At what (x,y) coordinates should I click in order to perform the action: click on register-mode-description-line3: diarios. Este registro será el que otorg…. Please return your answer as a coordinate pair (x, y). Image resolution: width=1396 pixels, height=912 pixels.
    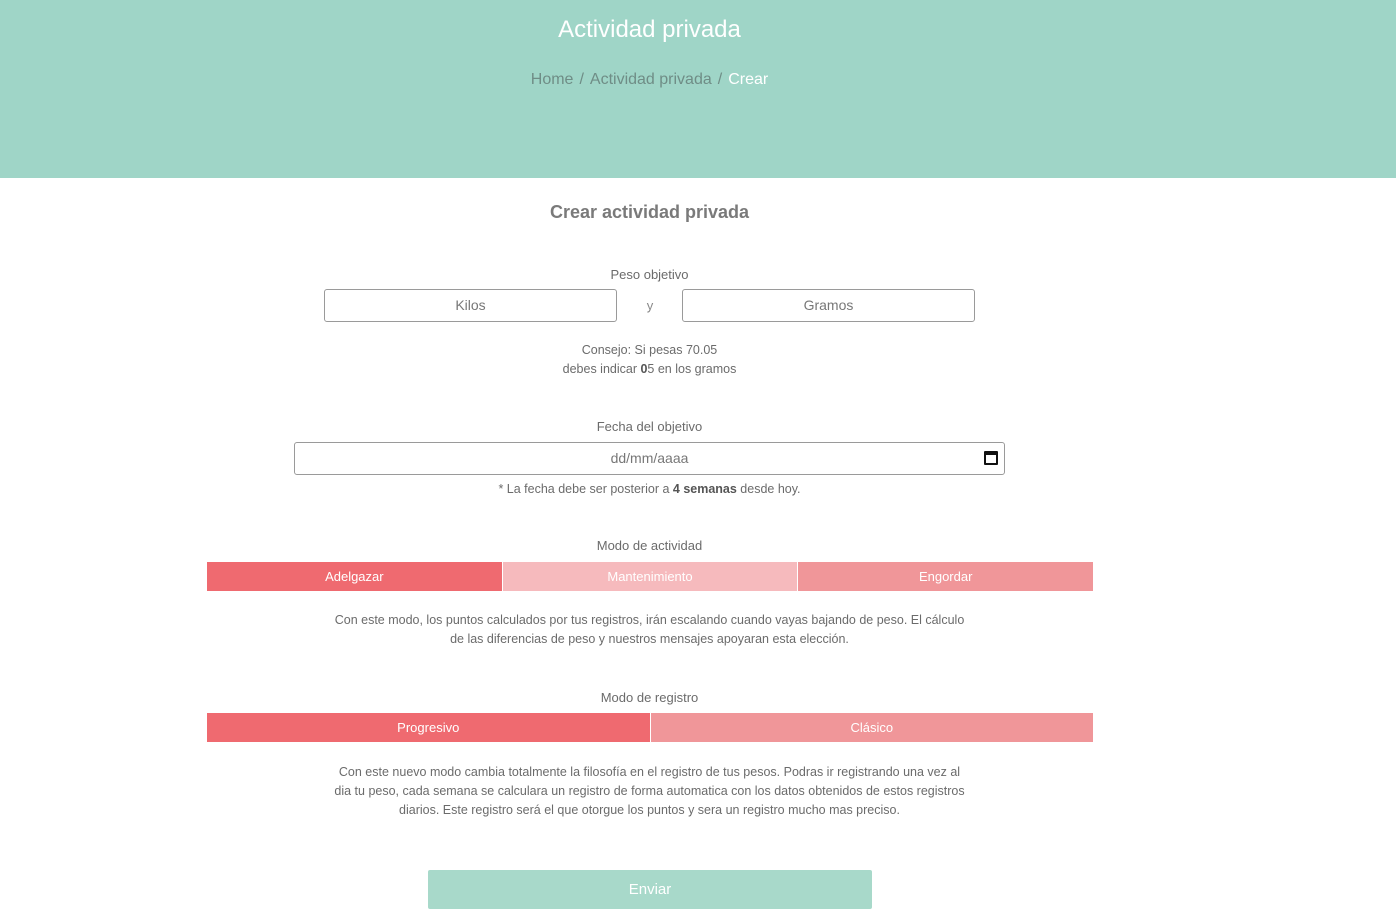
    Looking at the image, I should click on (649, 810).